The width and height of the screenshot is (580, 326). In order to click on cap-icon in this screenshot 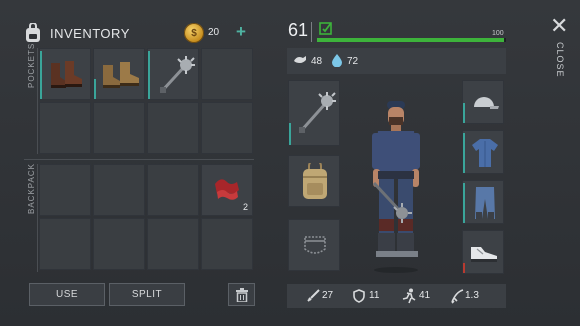, I will do `click(486, 103)`.